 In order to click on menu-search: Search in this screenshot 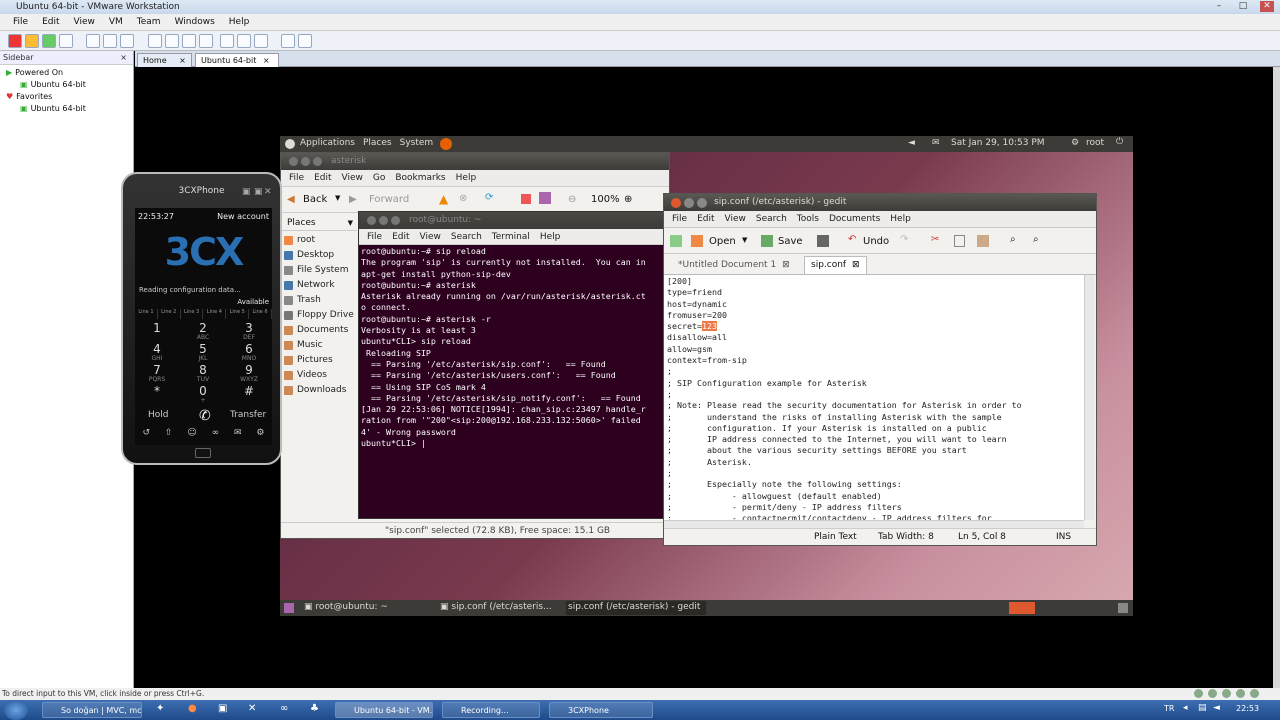, I will do `click(466, 237)`.